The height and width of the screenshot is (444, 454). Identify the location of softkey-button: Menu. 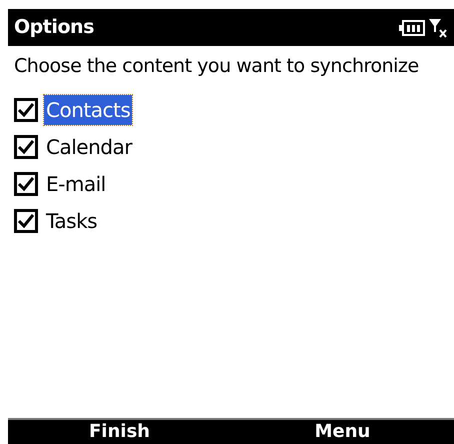
(342, 432).